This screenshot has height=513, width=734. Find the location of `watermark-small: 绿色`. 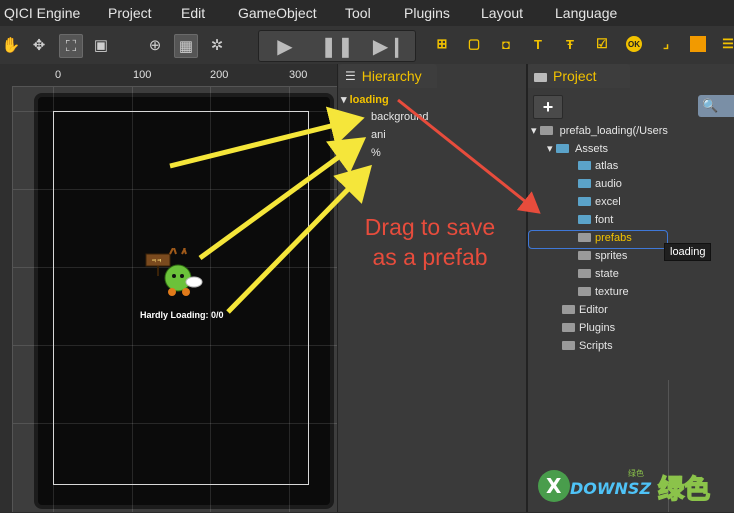

watermark-small: 绿色 is located at coordinates (636, 473).